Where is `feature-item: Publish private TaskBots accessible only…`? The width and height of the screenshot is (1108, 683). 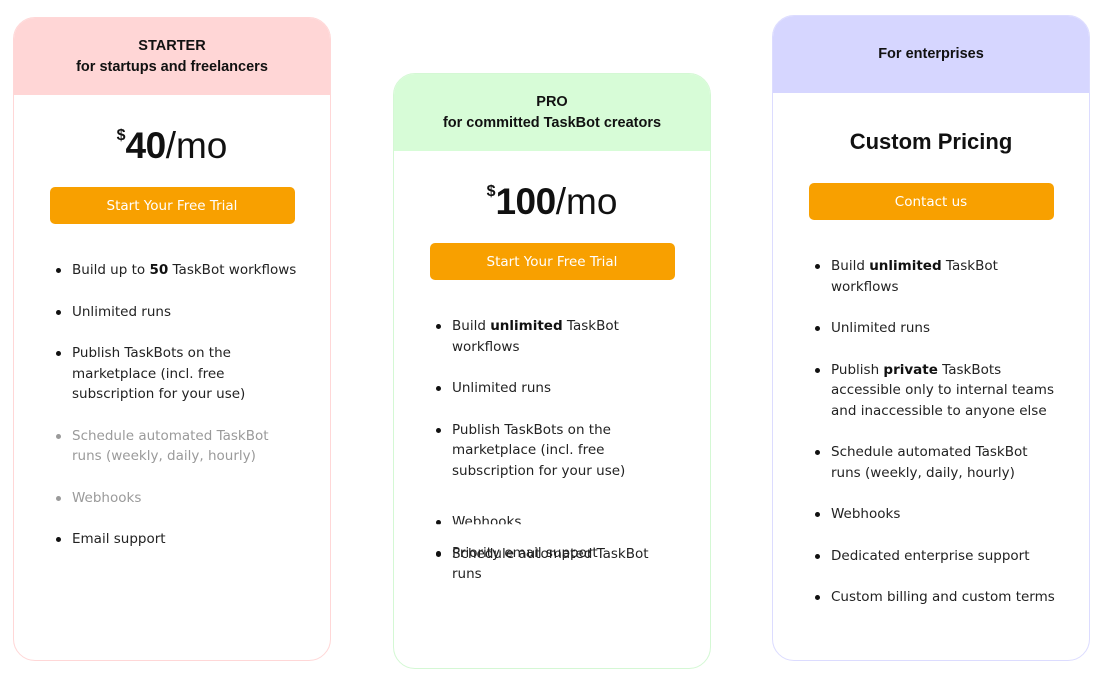 feature-item: Publish private TaskBots accessible only… is located at coordinates (937, 391).